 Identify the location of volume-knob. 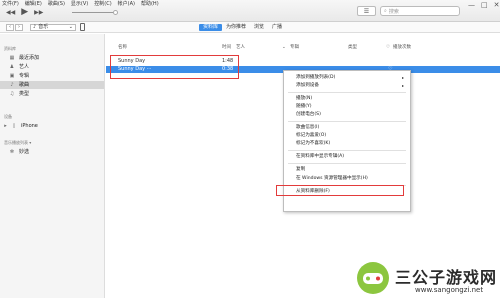
(115, 12).